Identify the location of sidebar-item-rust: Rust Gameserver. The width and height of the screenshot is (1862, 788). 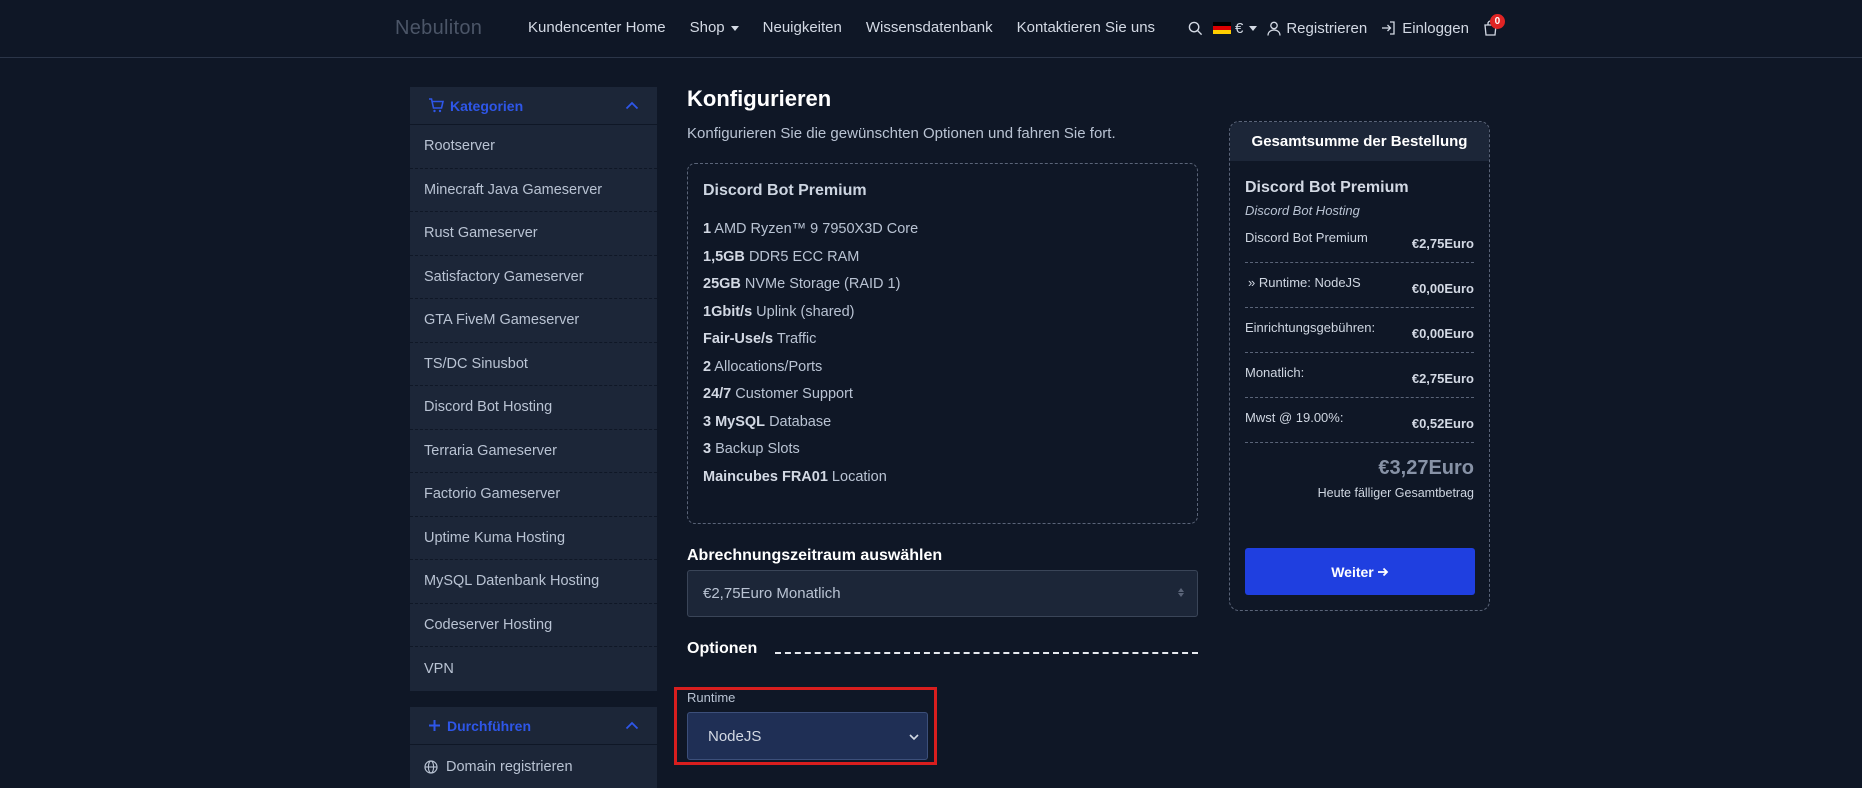
(533, 234).